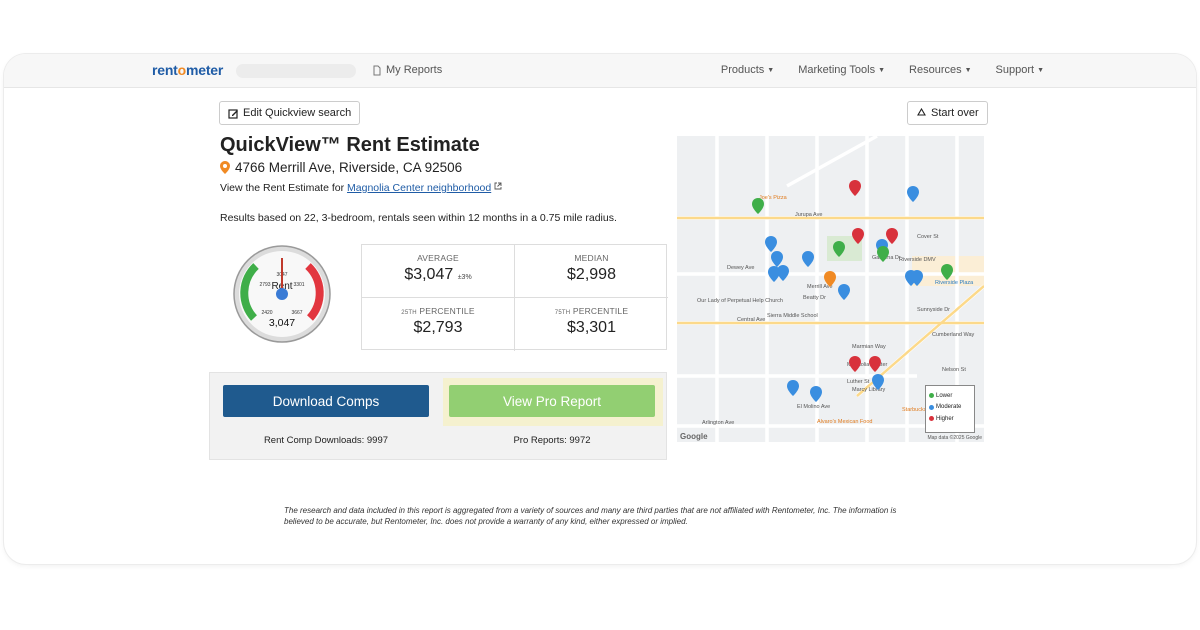 This screenshot has height=630, width=1200. Describe the element at coordinates (718, 423) in the screenshot. I see `svg-text: Arlington Ave` at that location.